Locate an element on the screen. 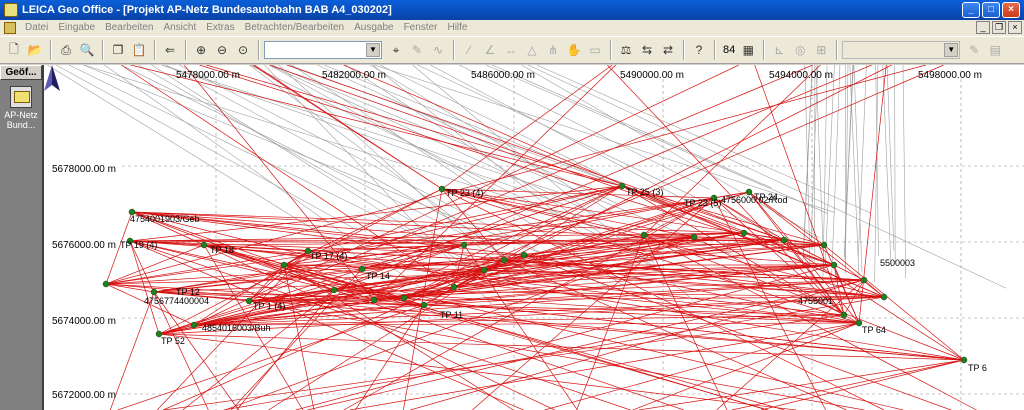 The width and height of the screenshot is (1024, 410). import-icon: ⇐ is located at coordinates (170, 50).